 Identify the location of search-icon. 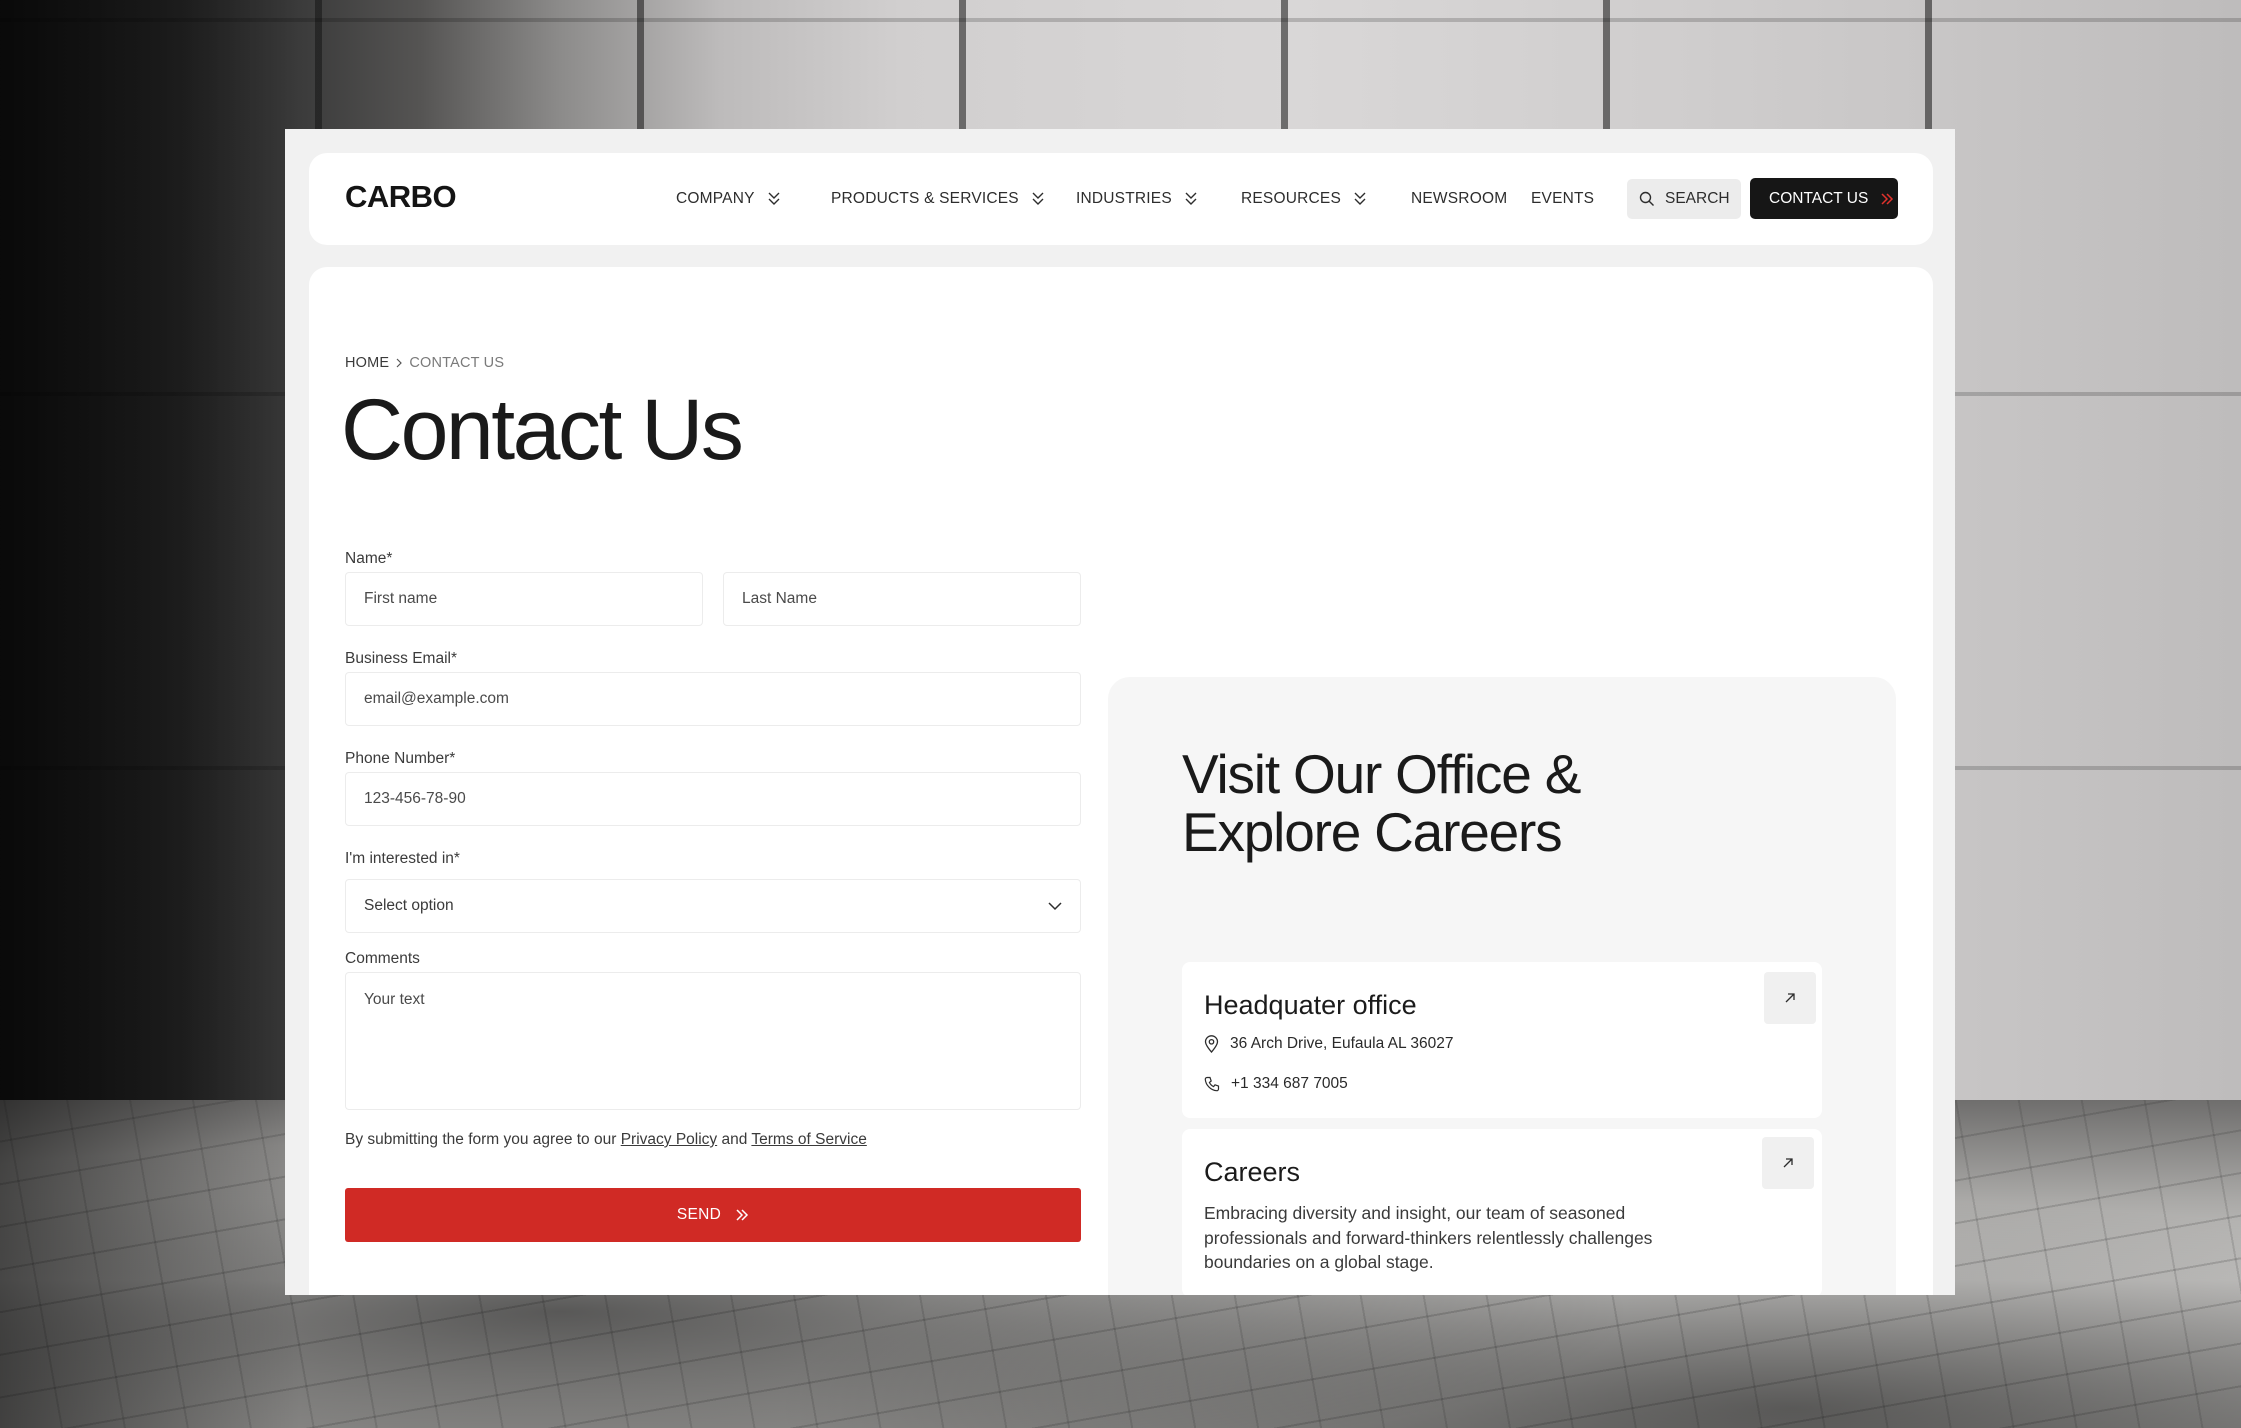
(1646, 198).